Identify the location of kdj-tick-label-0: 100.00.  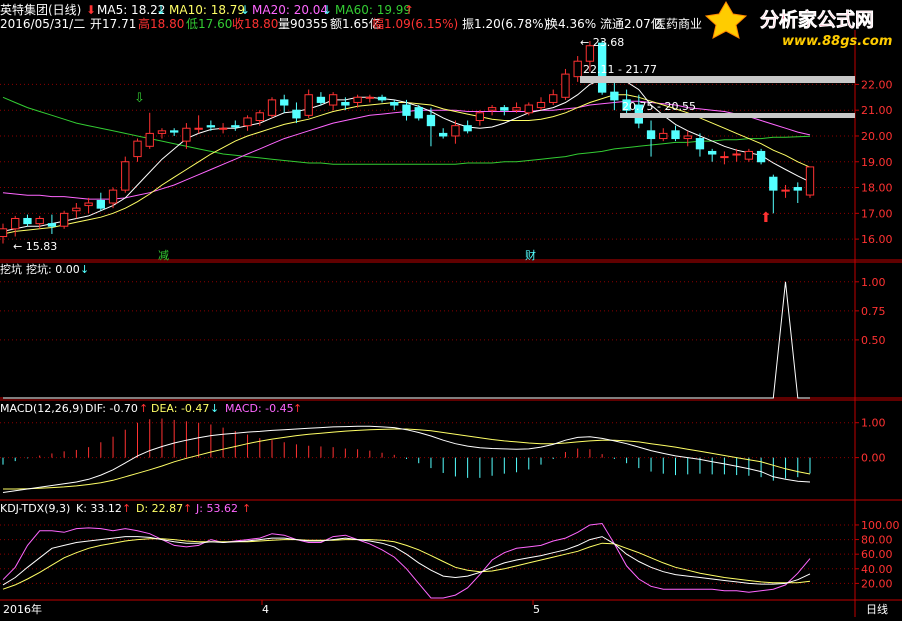
(880, 525).